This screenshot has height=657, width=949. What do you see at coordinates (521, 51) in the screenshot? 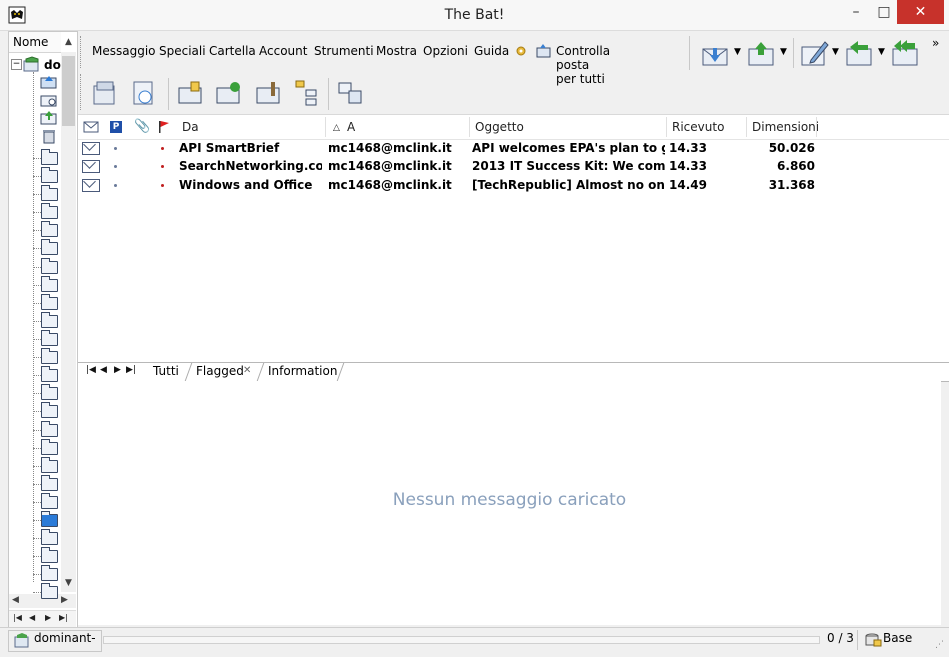
I see `gear-icon` at bounding box center [521, 51].